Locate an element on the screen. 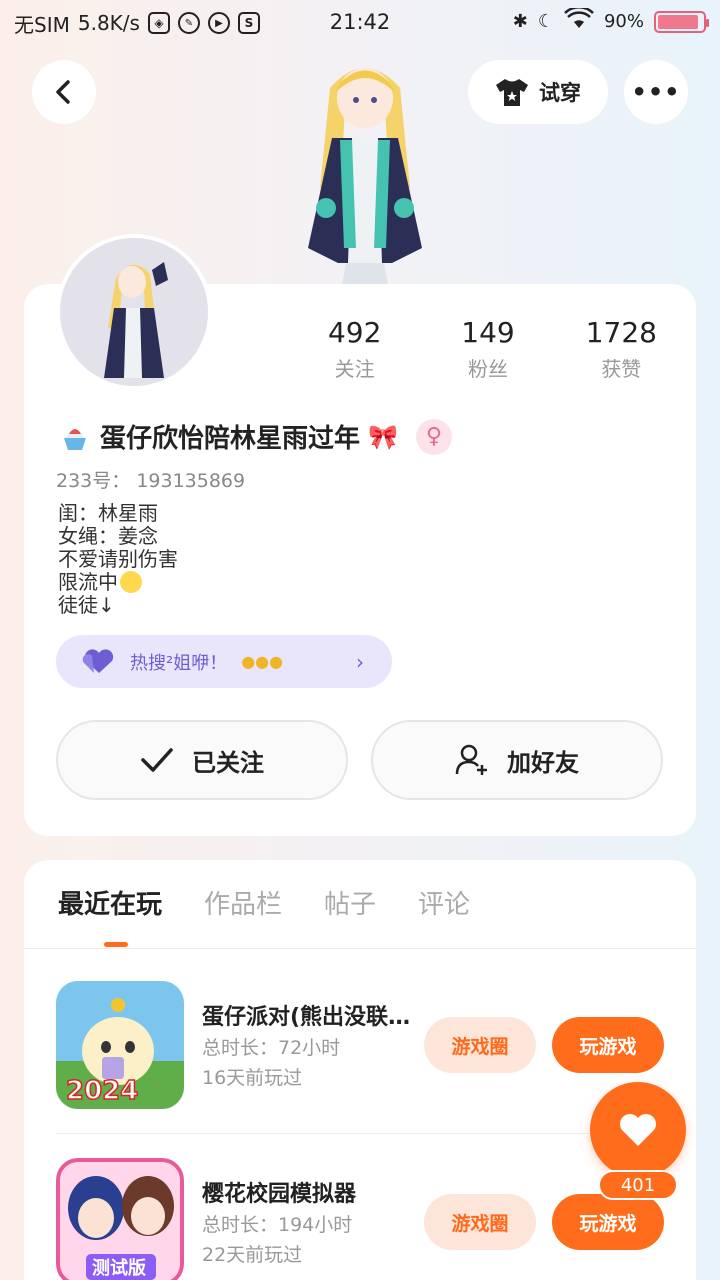 This screenshot has height=1280, width=720. carrier-label: 无SIM is located at coordinates (42, 24).